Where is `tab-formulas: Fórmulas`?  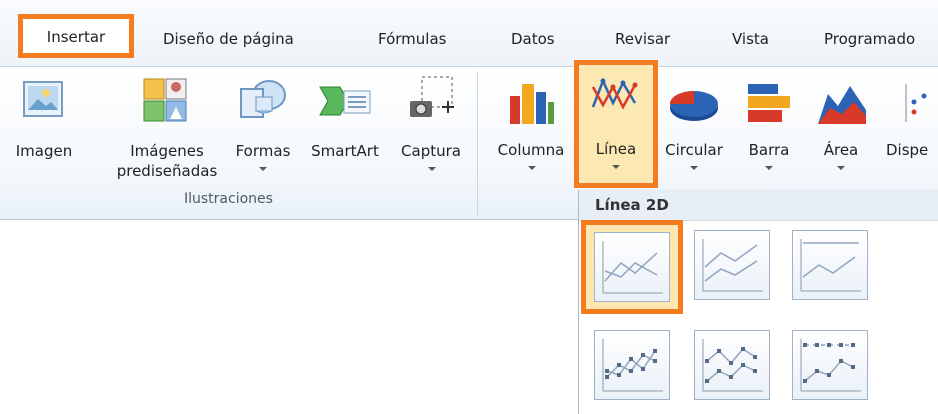
tab-formulas: Fórmulas is located at coordinates (412, 39).